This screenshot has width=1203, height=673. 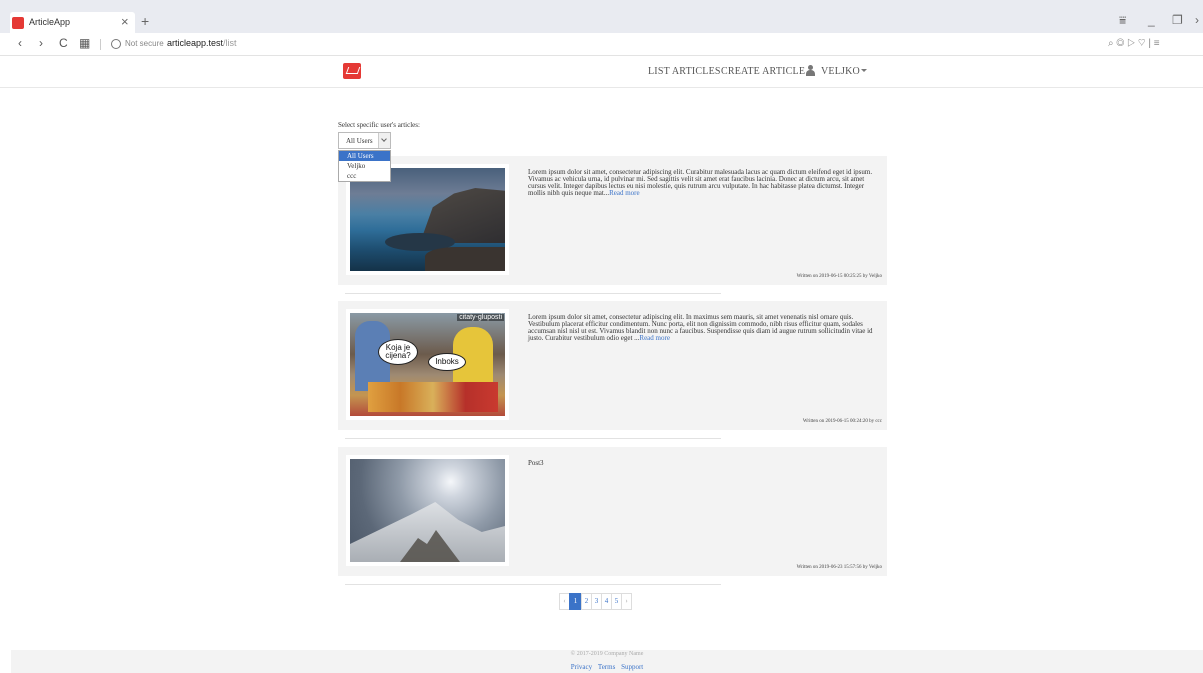 I want to click on reload-icon: C, so click(x=63, y=43).